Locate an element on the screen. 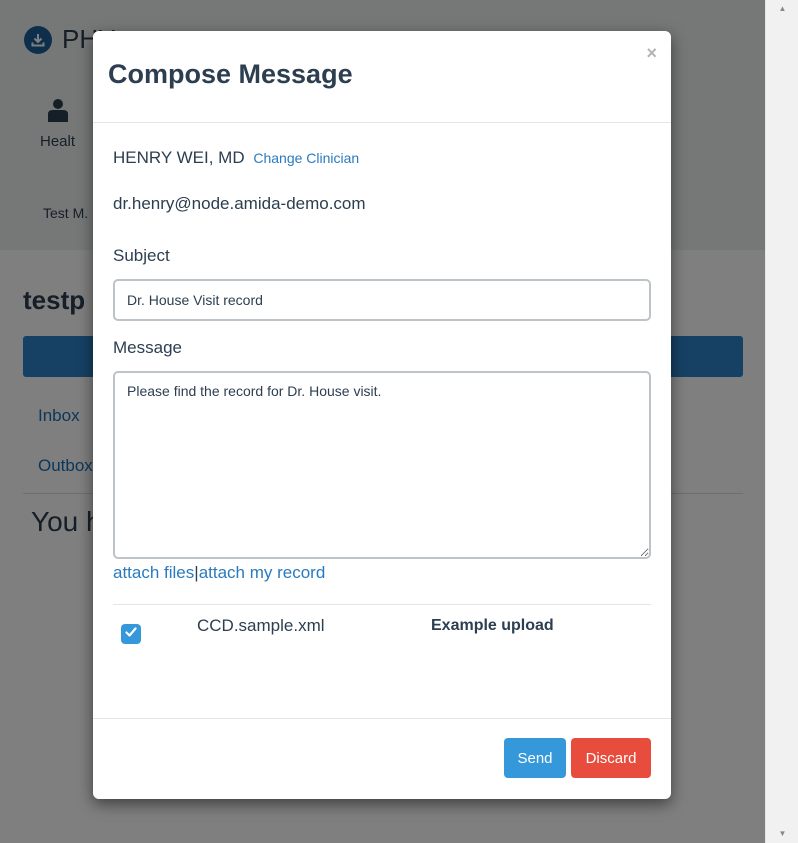  attachments-divider is located at coordinates (382, 604).